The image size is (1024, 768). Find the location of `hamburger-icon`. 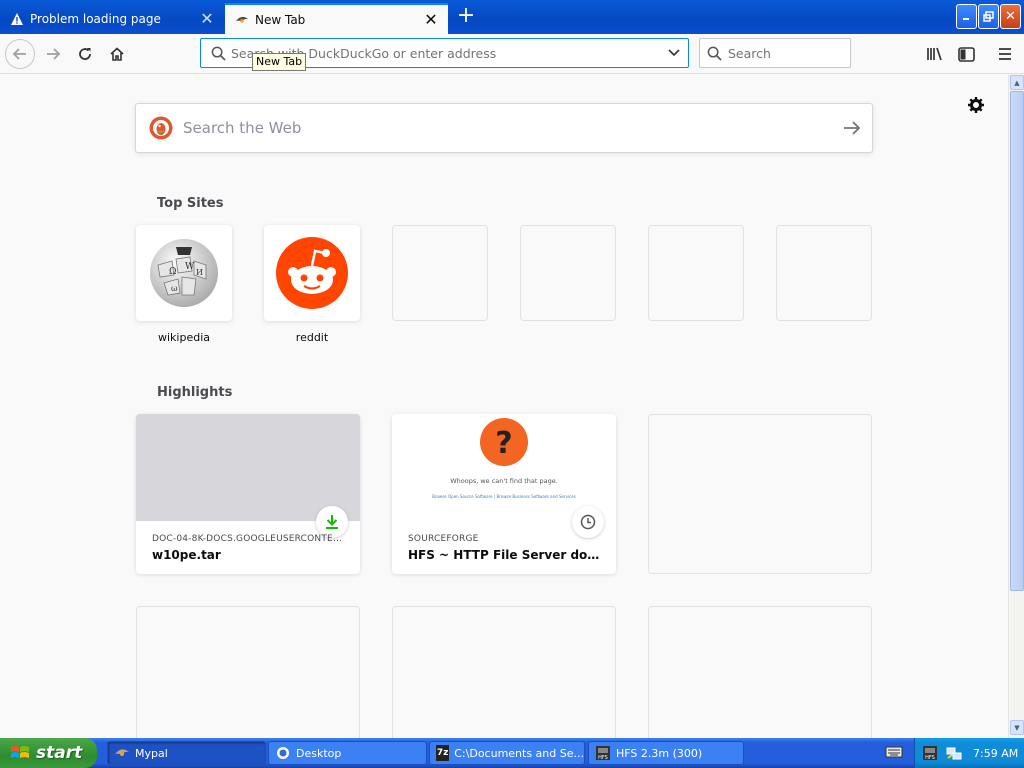

hamburger-icon is located at coordinates (1005, 54).